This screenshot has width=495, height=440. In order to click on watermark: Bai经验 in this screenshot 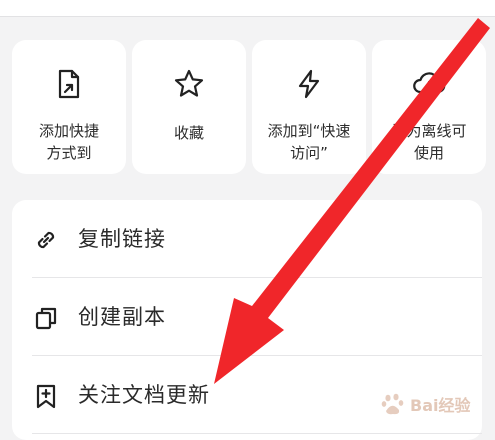, I will do `click(435, 404)`.